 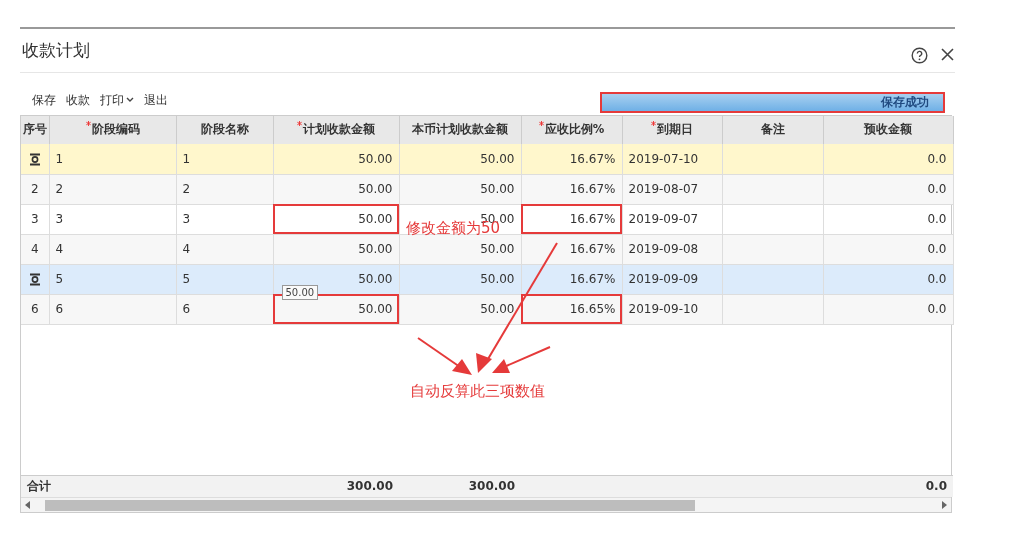 What do you see at coordinates (224, 130) in the screenshot?
I see `column-header: 阶段名称` at bounding box center [224, 130].